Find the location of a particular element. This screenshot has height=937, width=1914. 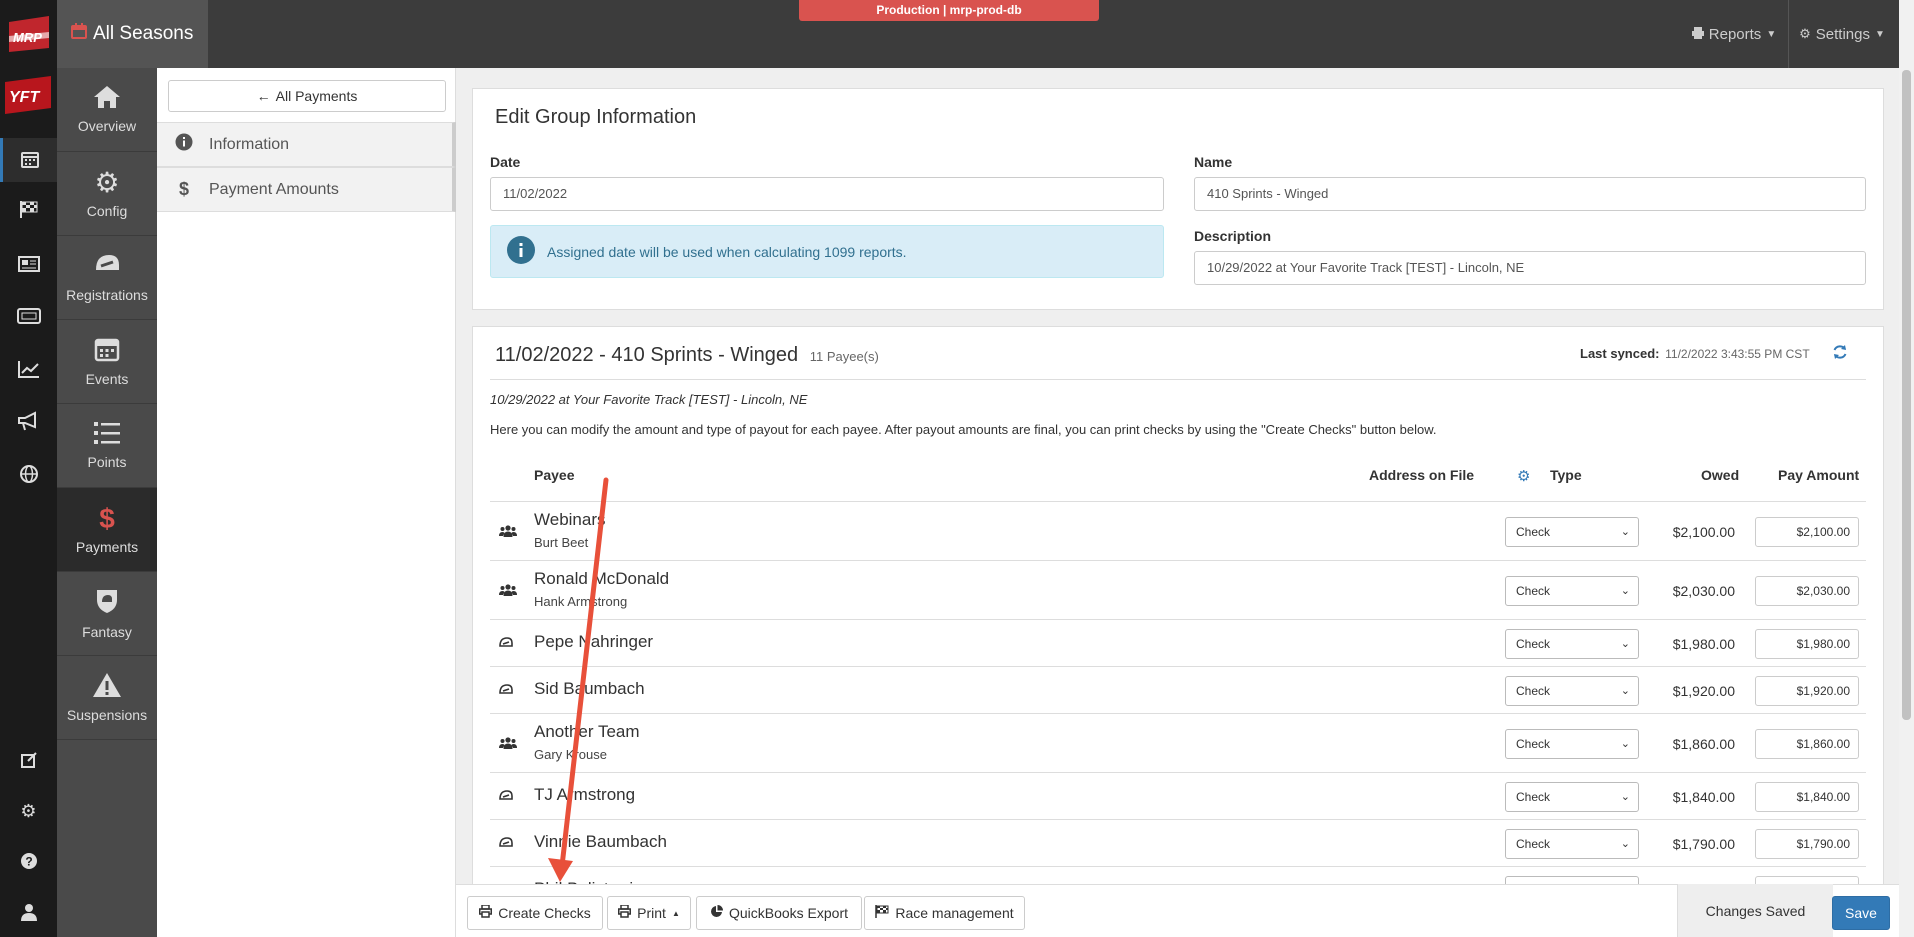

nav-item-payments: $ Payments is located at coordinates (107, 530).